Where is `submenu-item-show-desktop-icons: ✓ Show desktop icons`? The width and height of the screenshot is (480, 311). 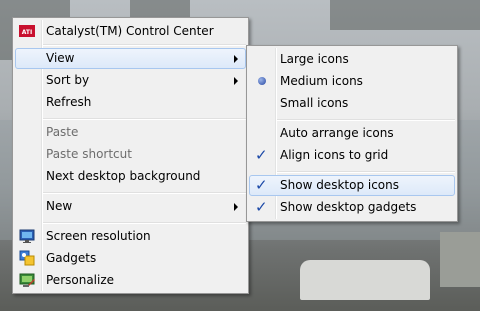
submenu-item-show-desktop-icons: ✓ Show desktop icons is located at coordinates (352, 185).